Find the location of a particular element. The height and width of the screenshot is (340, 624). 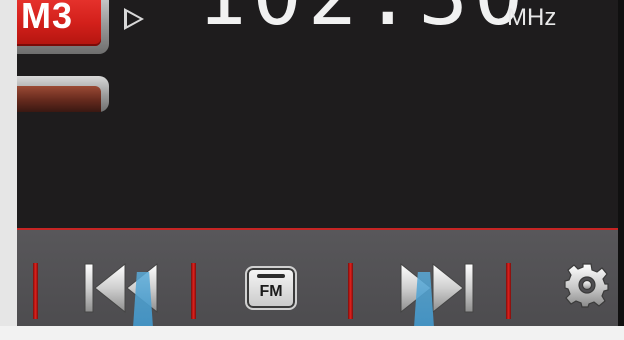

settings-button is located at coordinates (587, 289).